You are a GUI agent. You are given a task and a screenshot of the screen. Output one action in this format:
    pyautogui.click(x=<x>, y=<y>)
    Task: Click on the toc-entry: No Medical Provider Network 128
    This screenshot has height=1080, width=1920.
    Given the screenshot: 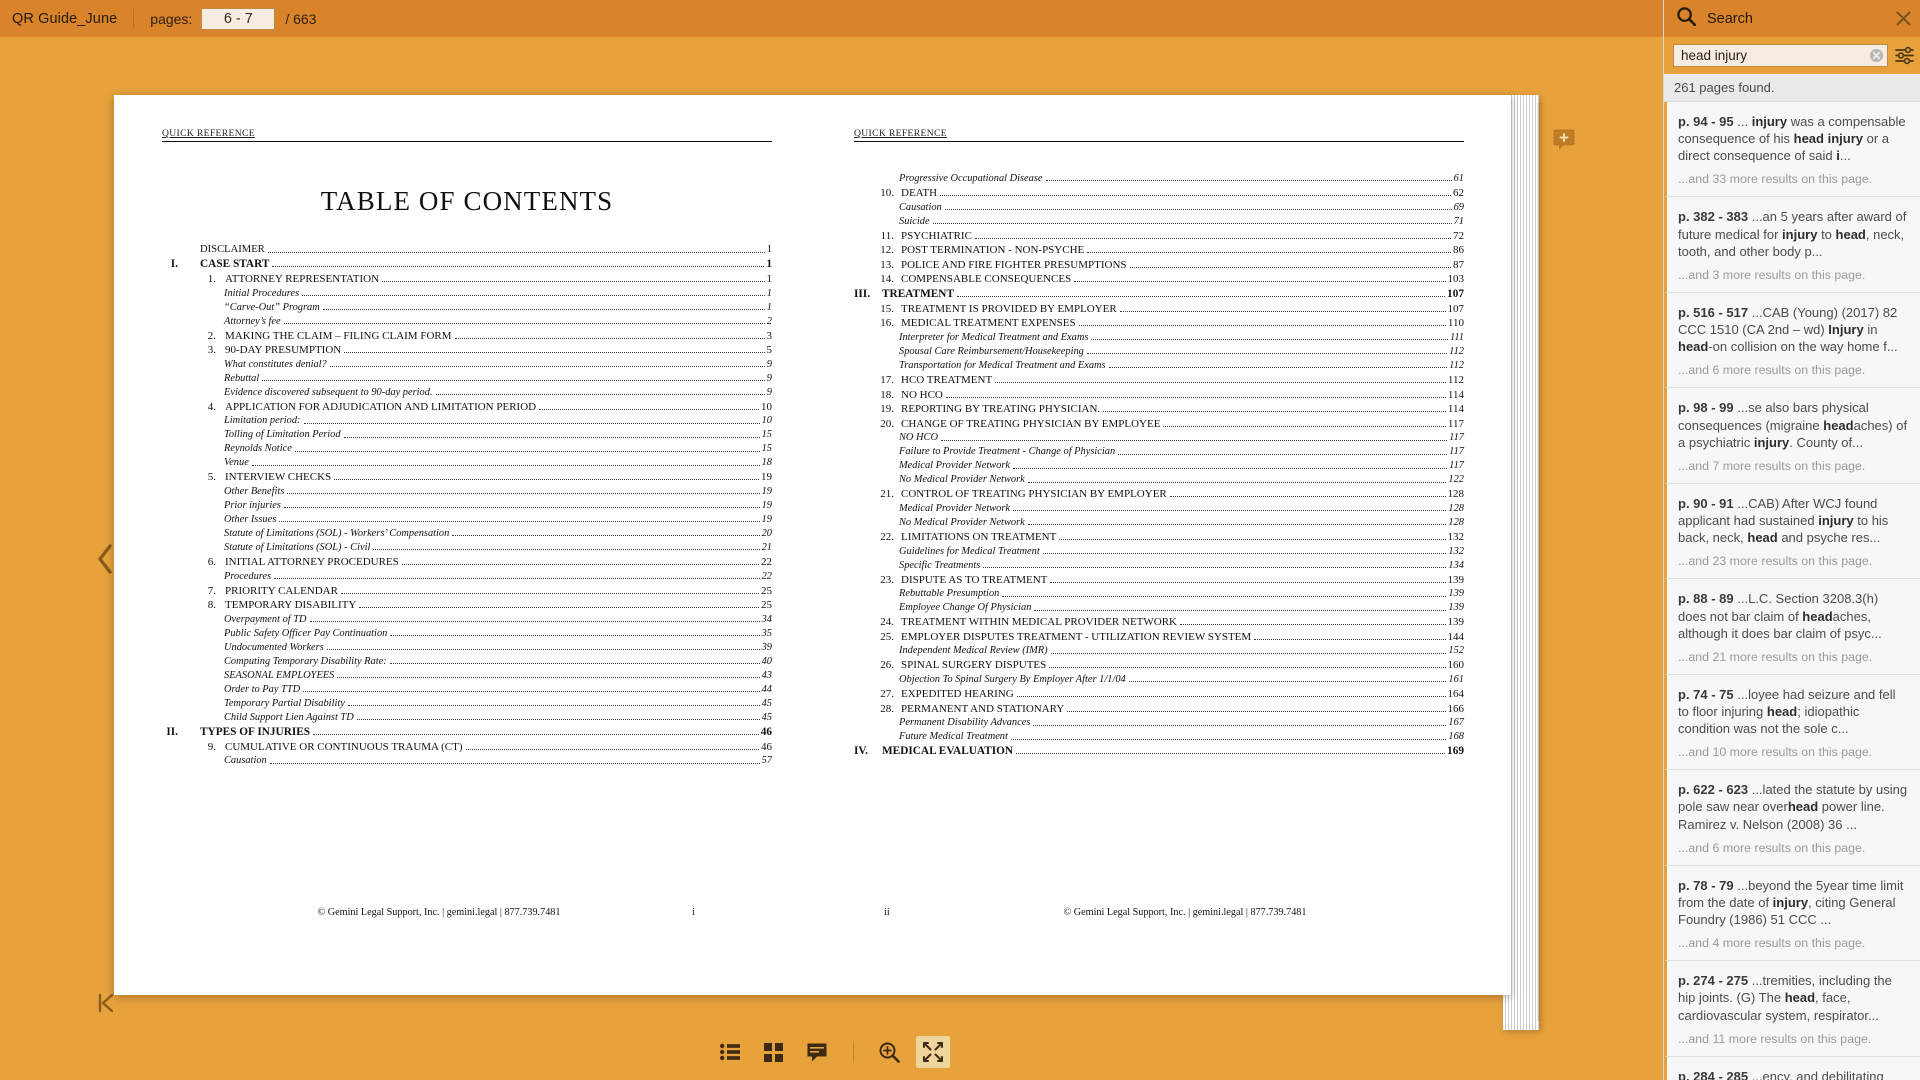 What is the action you would take?
    pyautogui.click(x=1159, y=522)
    